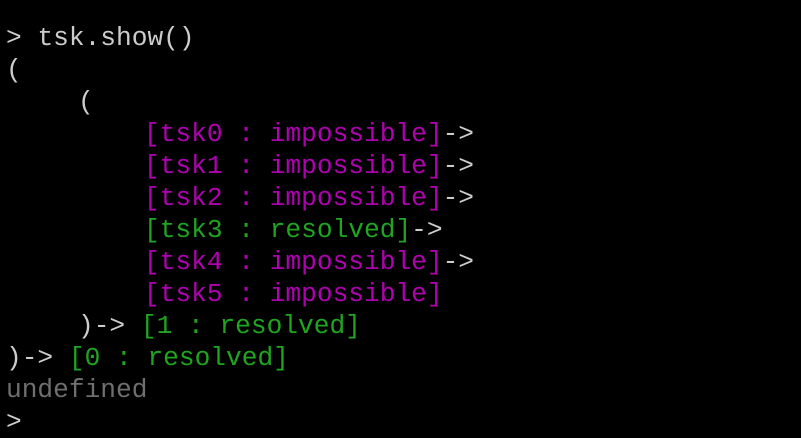 The width and height of the screenshot is (801, 438). I want to click on task-label: [tsk3 : resolved], so click(278, 230).